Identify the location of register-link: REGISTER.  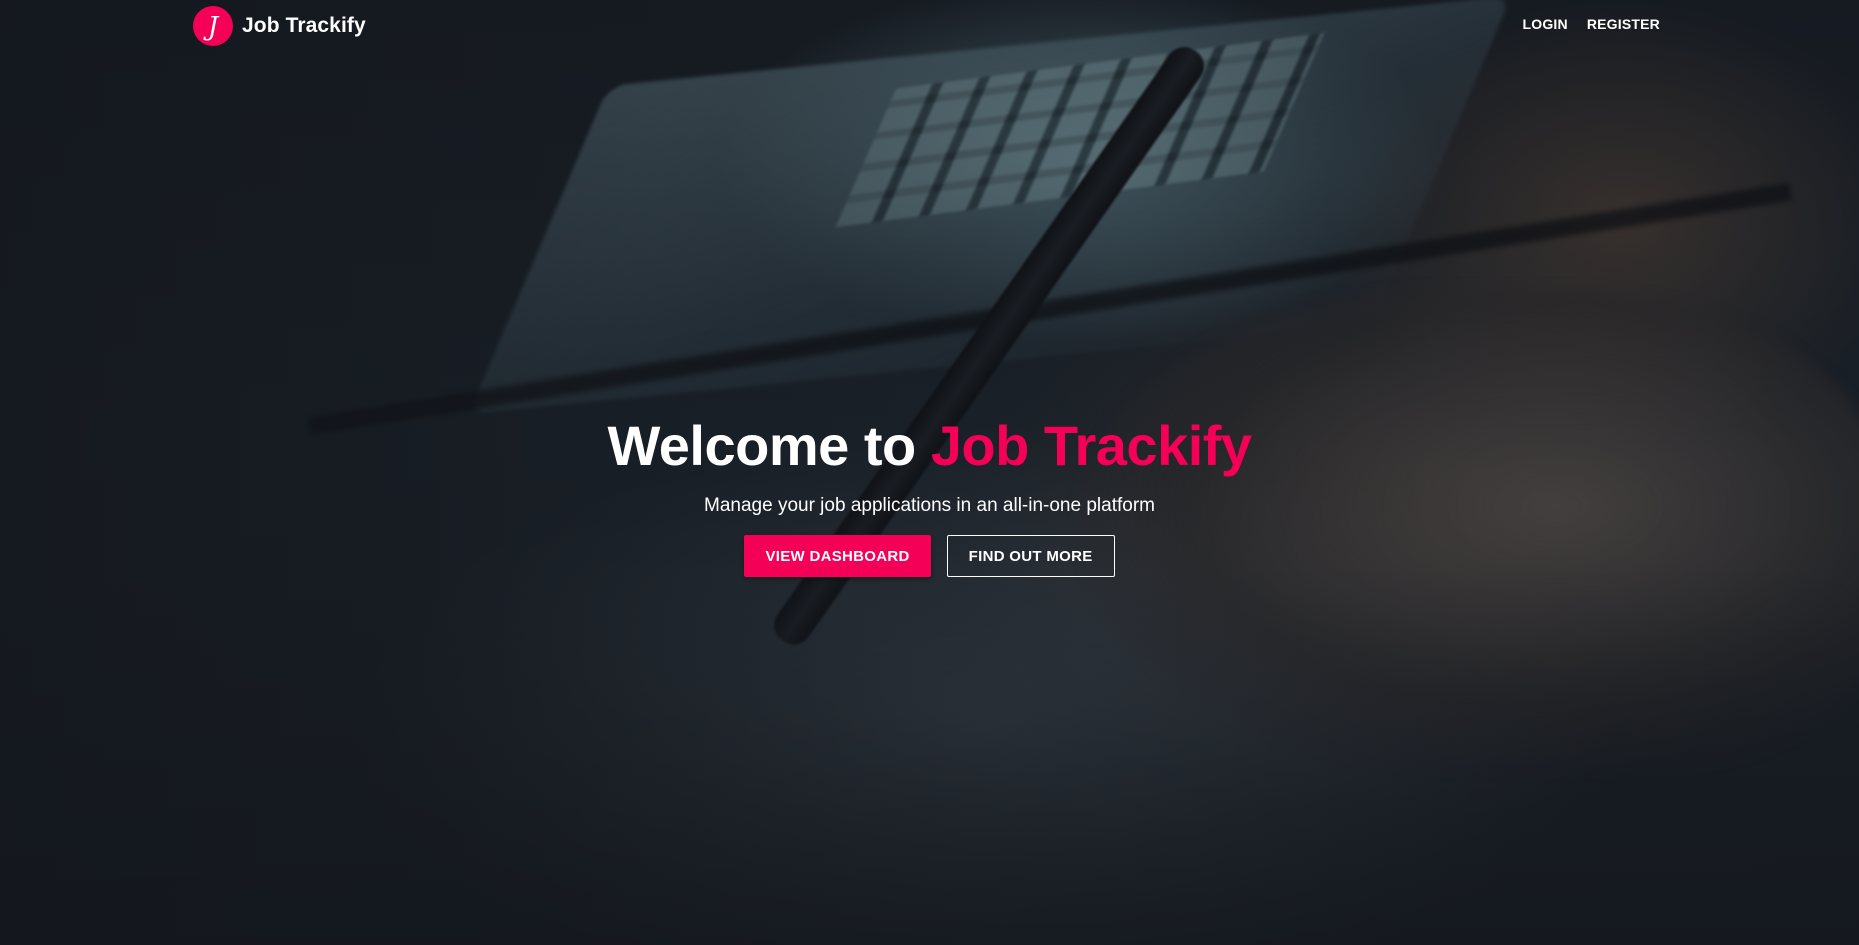
(1623, 24).